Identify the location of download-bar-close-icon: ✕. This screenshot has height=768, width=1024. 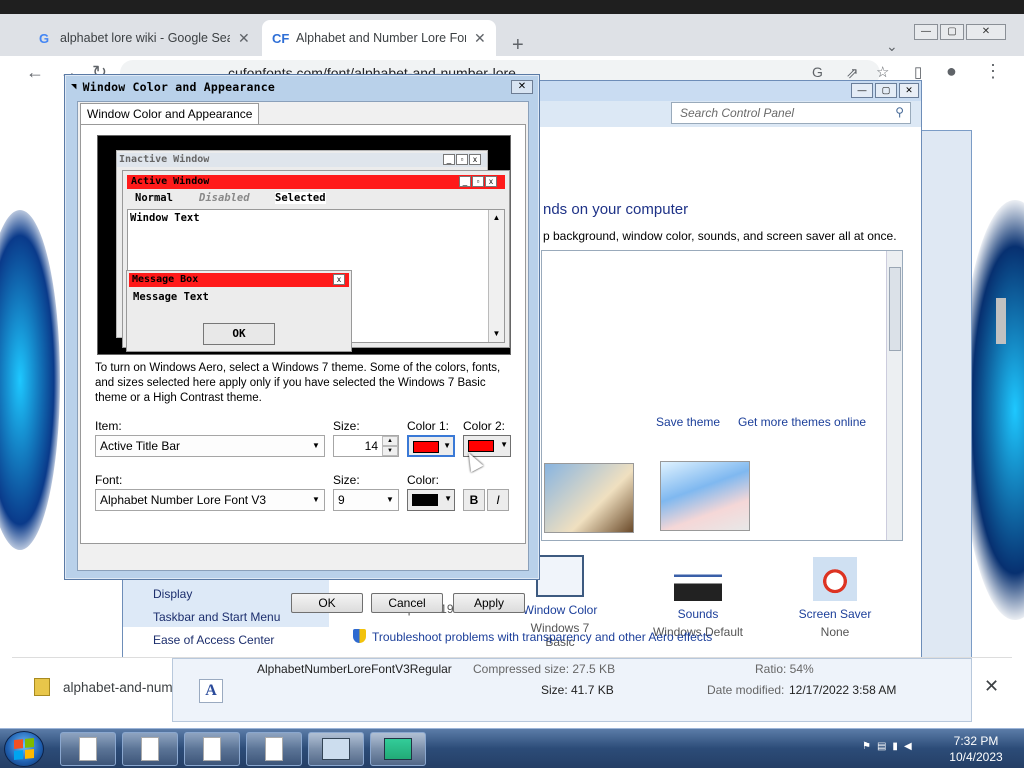
(991, 686).